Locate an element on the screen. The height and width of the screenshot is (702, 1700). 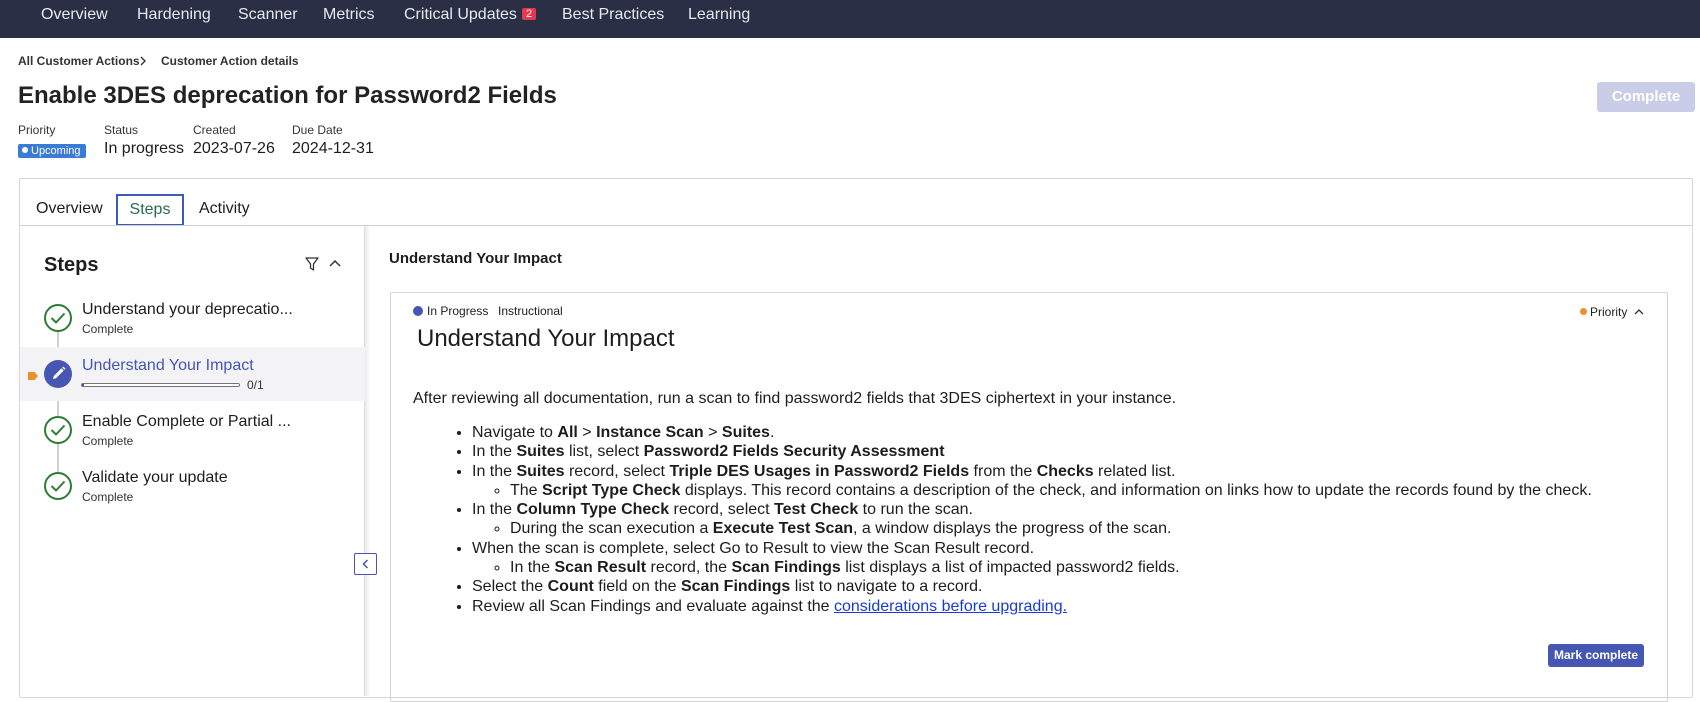
critical-updates-count-badge: 2 is located at coordinates (529, 14).